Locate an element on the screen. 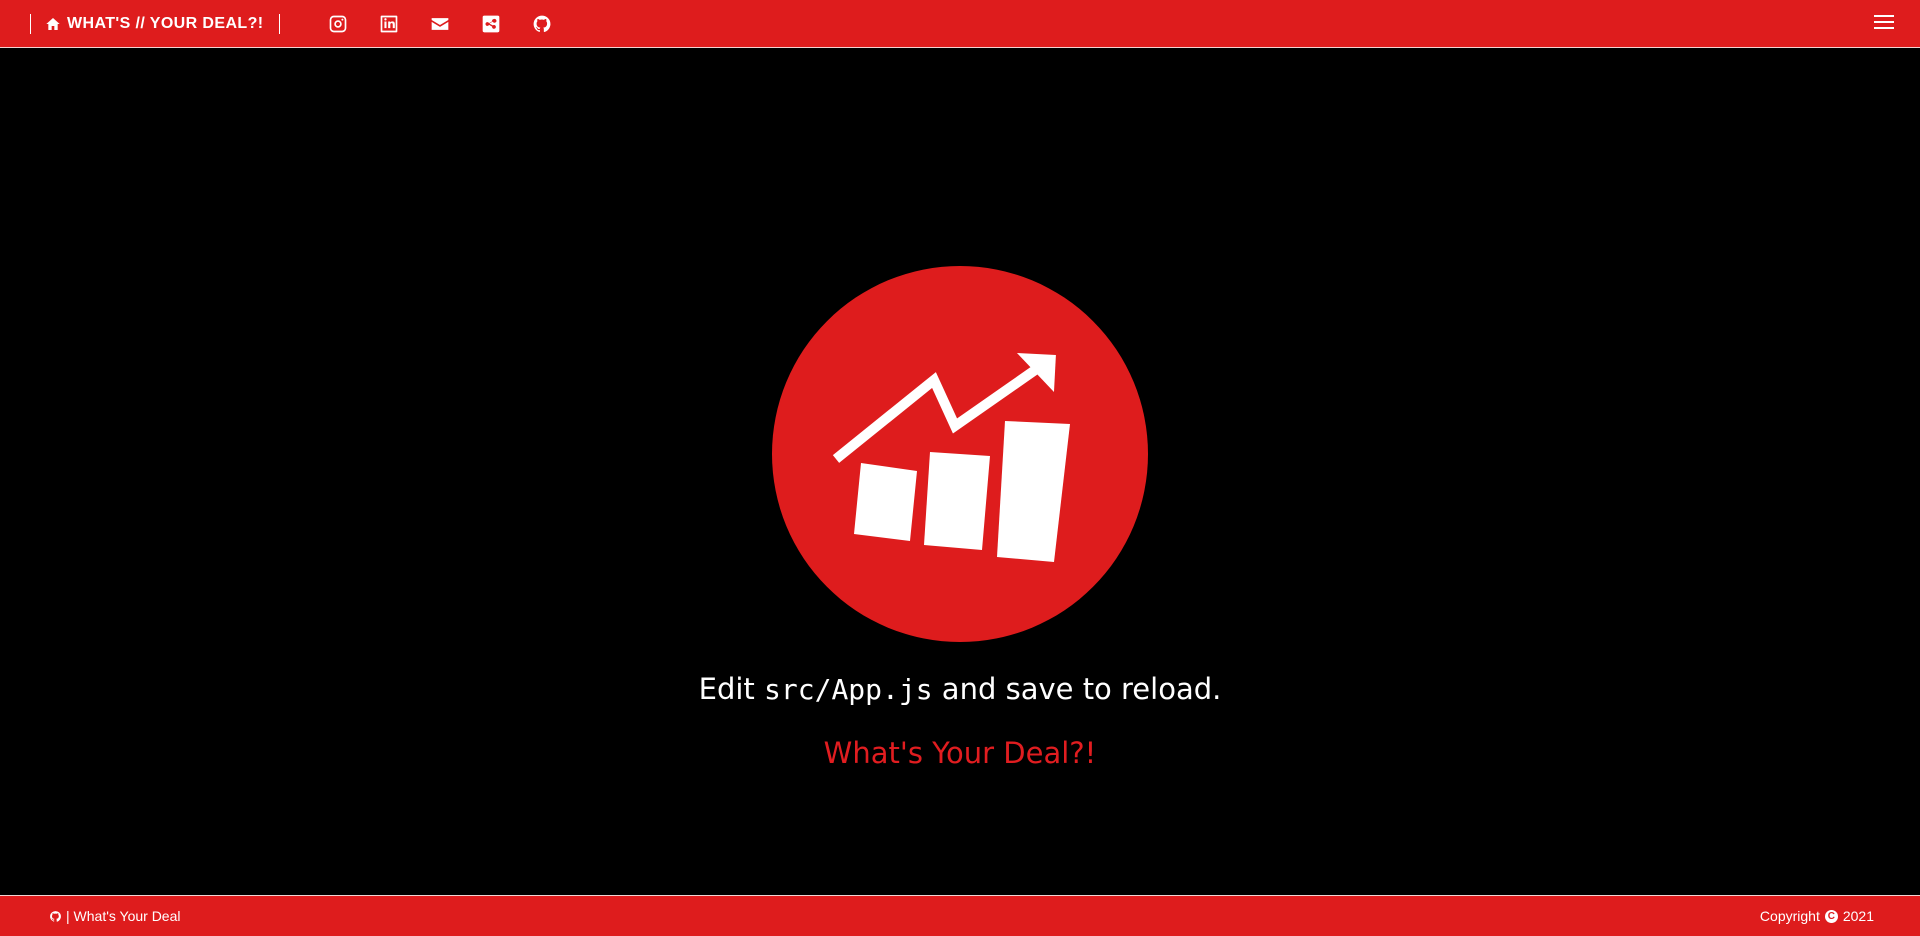 This screenshot has height=936, width=1920. envelope-icon is located at coordinates (440, 24).